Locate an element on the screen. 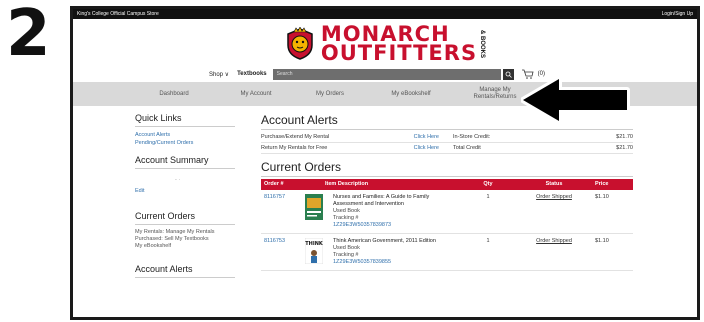 This screenshot has width=704, height=322. tracking-number-link: 1Z29E3W50357839873 is located at coordinates (395, 225).